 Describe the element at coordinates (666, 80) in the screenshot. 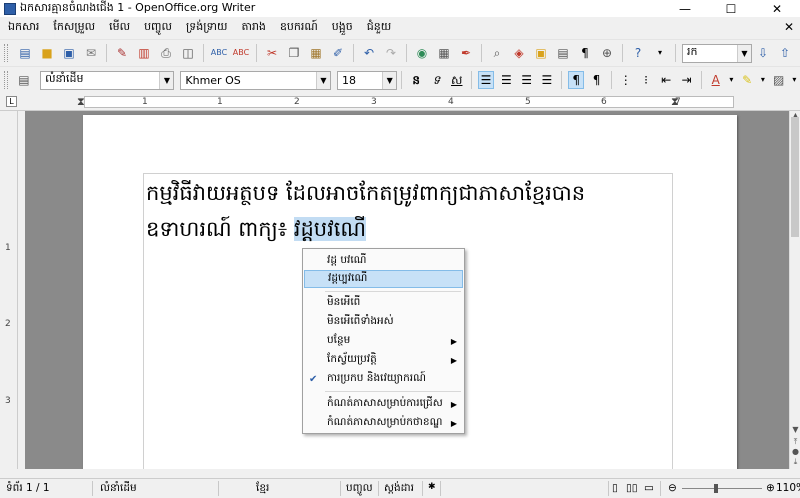

I see `decrease-indent-icon: ⇤` at that location.